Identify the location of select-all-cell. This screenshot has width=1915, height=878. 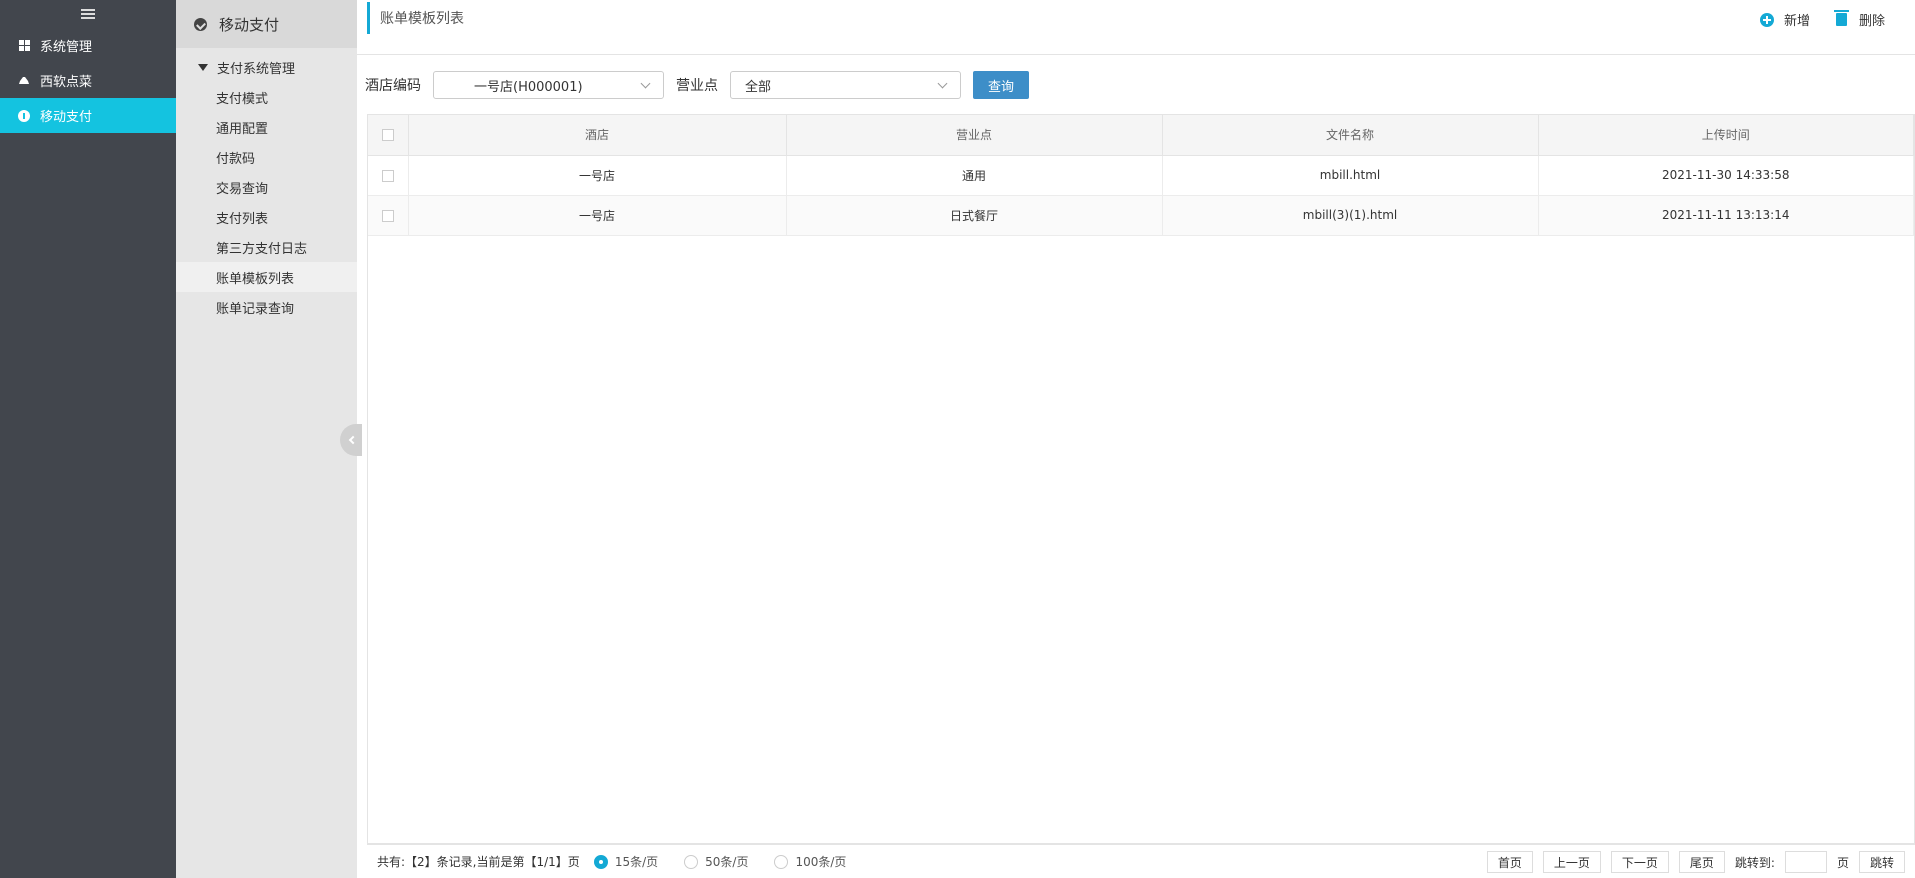
(388, 135).